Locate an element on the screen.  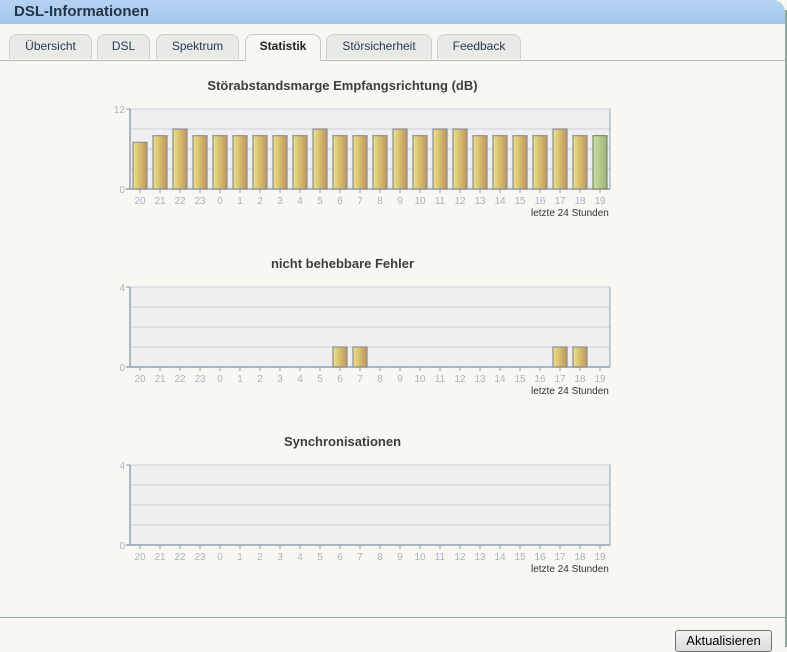
x-tick-label: 12 is located at coordinates (460, 379).